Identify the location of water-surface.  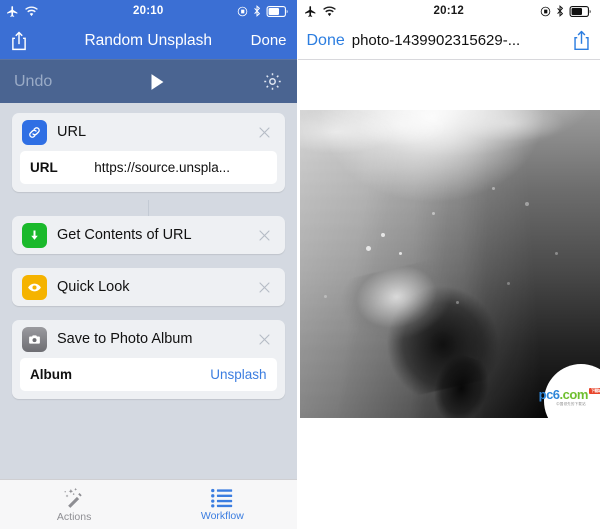
(449, 136).